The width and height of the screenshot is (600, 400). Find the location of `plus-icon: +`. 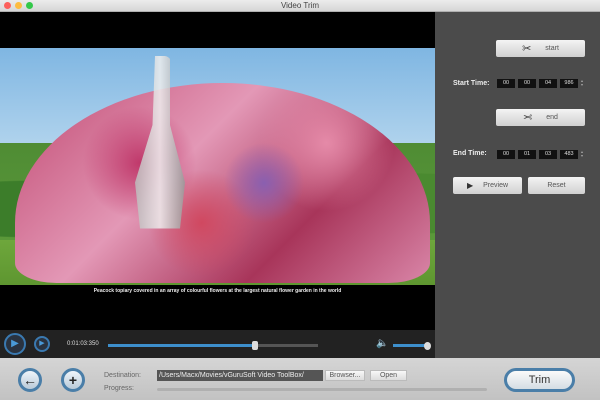

plus-icon: + is located at coordinates (73, 380).